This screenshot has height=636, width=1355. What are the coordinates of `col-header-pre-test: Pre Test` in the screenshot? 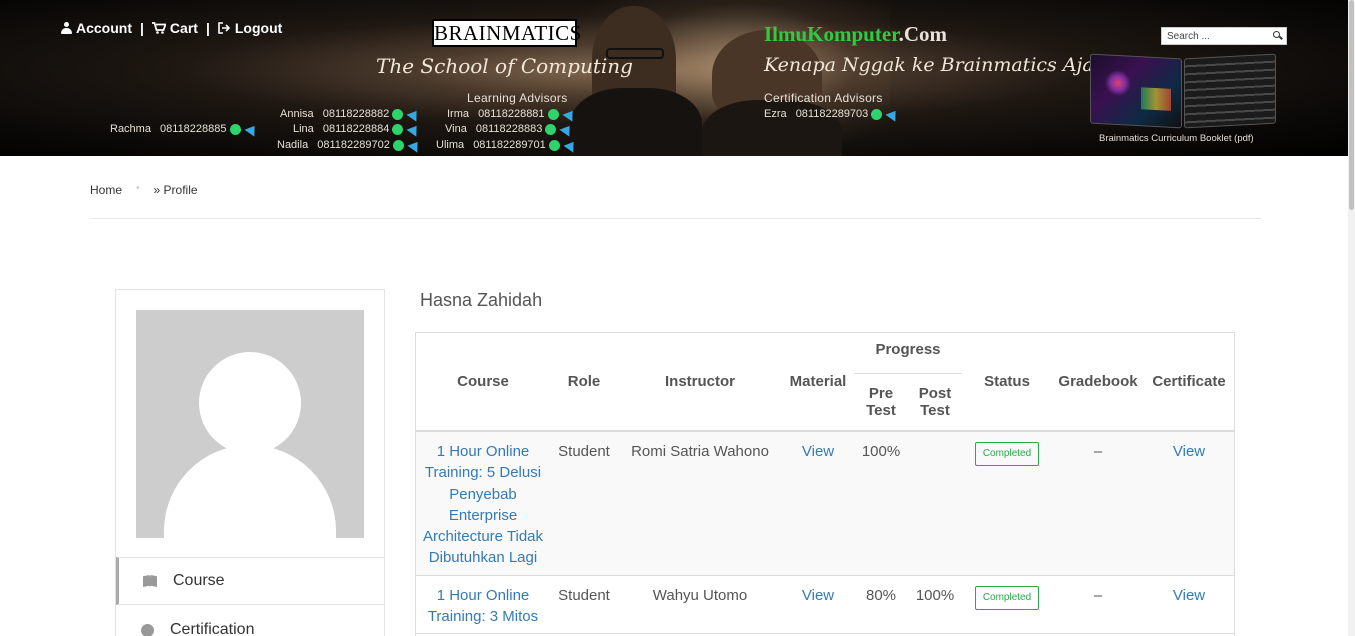 It's located at (881, 401).